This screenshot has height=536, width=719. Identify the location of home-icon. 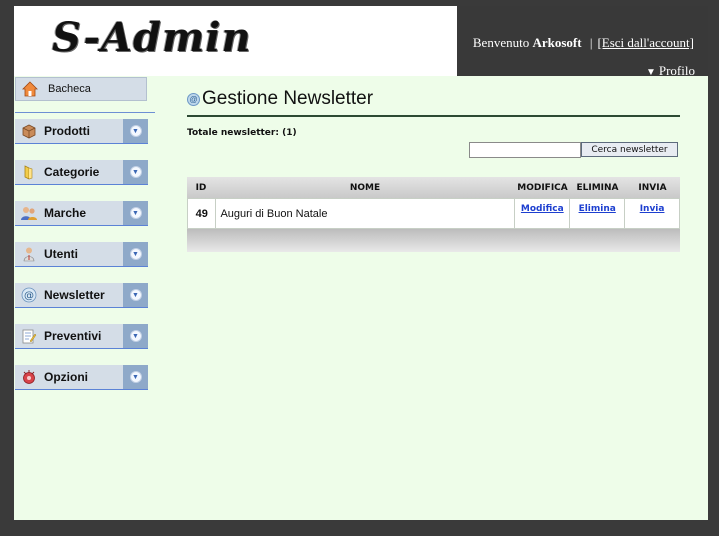
(30, 89).